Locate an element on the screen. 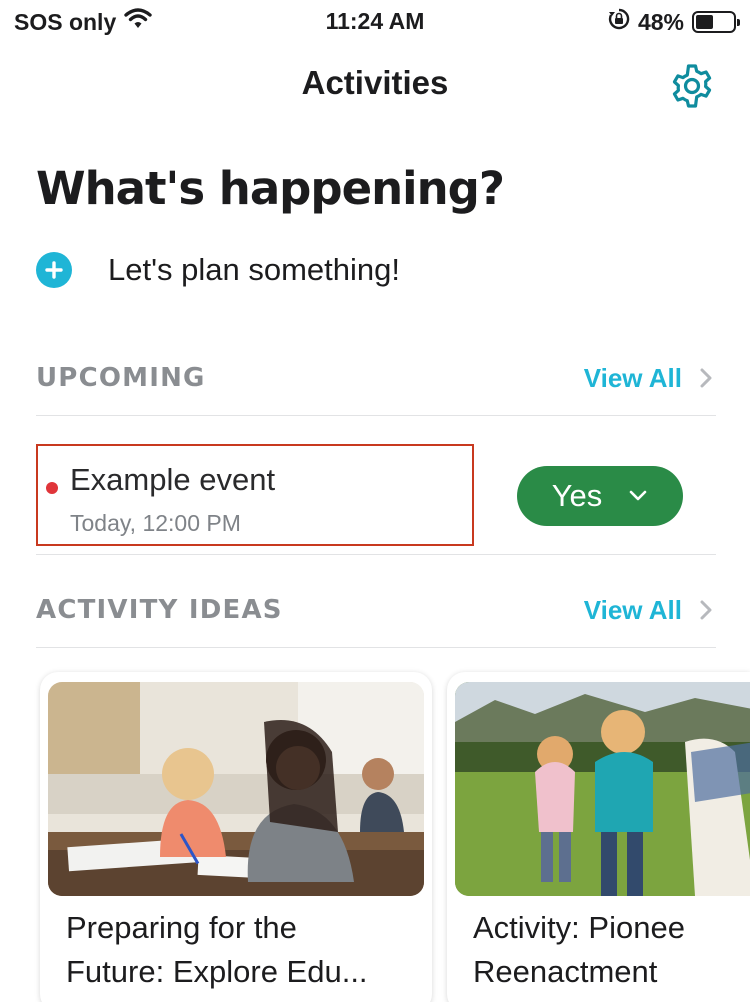  upcoming-view-all-link: View All is located at coordinates (650, 378).